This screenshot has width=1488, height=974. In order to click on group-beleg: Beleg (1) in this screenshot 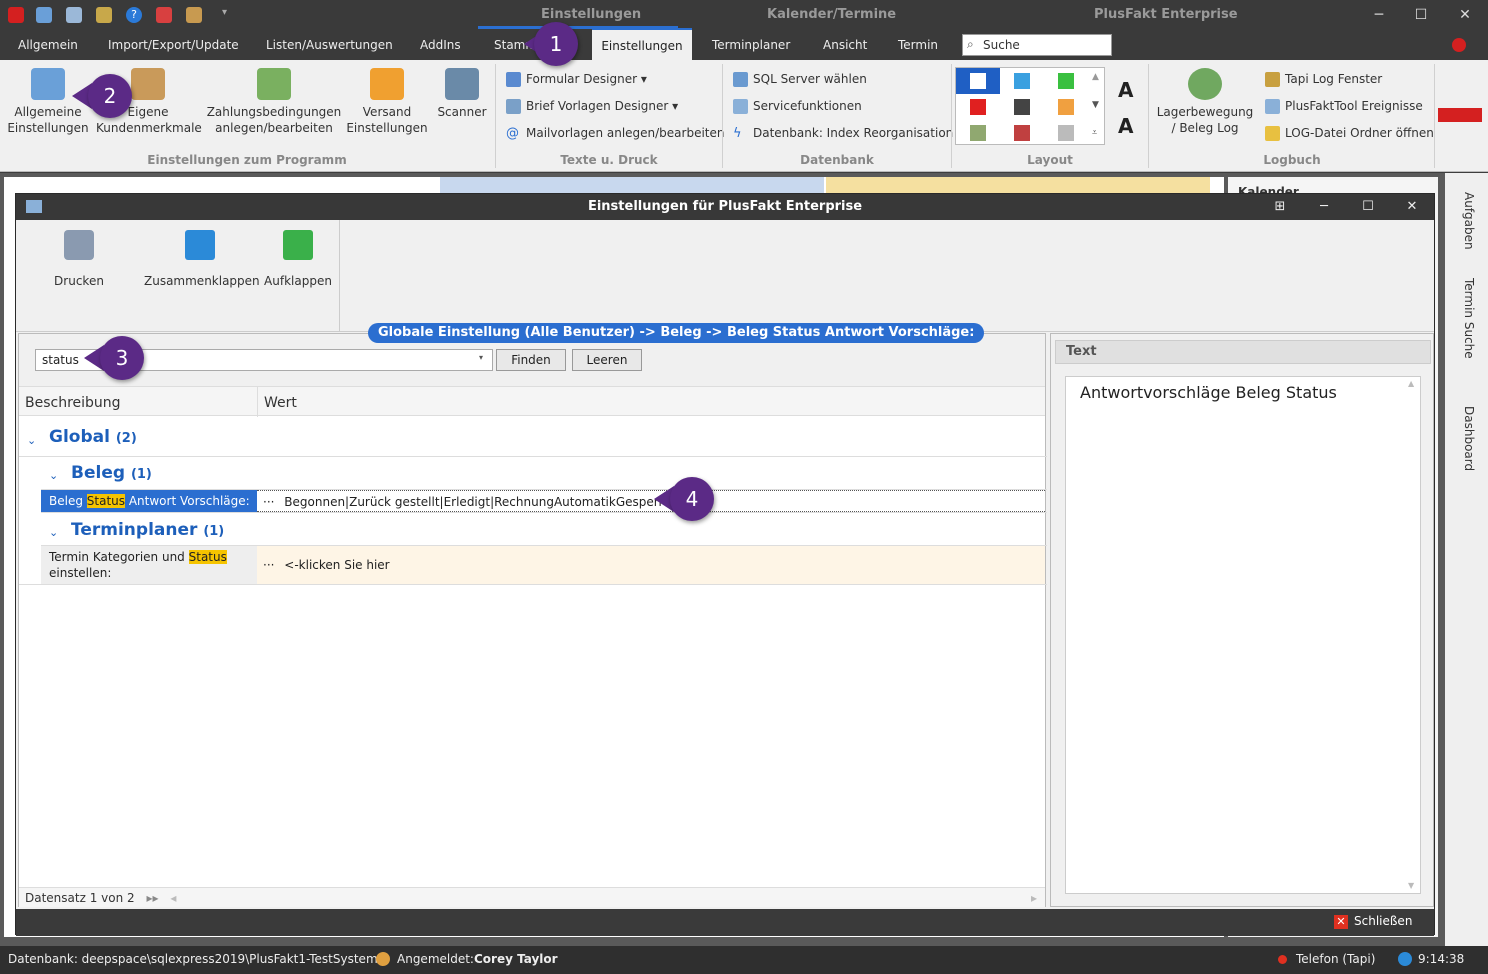, I will do `click(111, 473)`.